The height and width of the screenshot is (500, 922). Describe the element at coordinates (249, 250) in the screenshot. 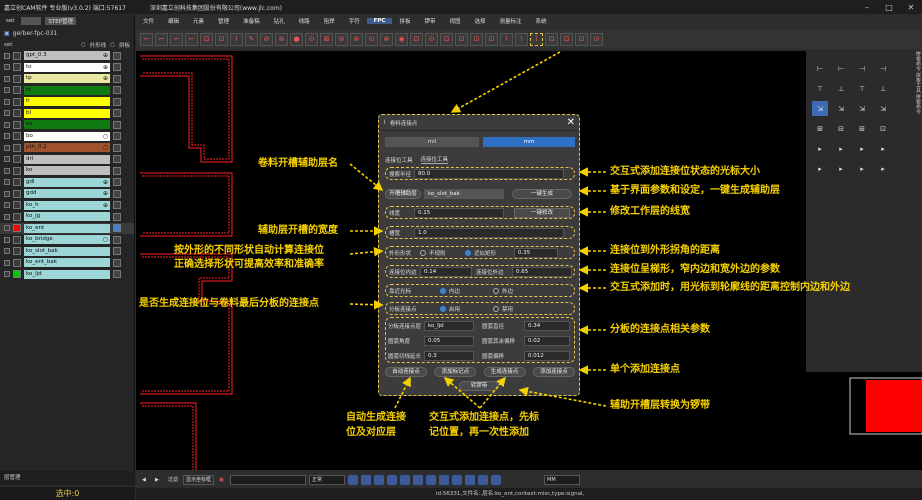

I see `annotation-shape-calc-1: 按外形的不同形状自动计算连接位` at that location.